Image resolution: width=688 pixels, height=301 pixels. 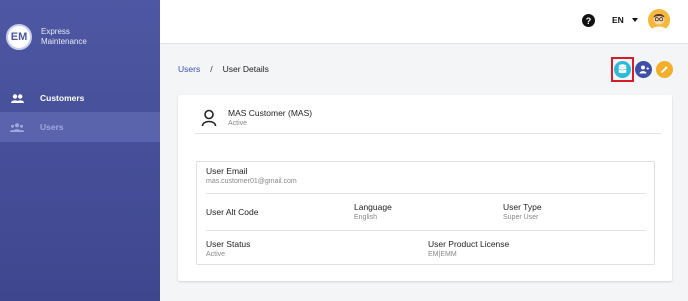 I want to click on breadcrumb-users-link: Users, so click(x=189, y=69).